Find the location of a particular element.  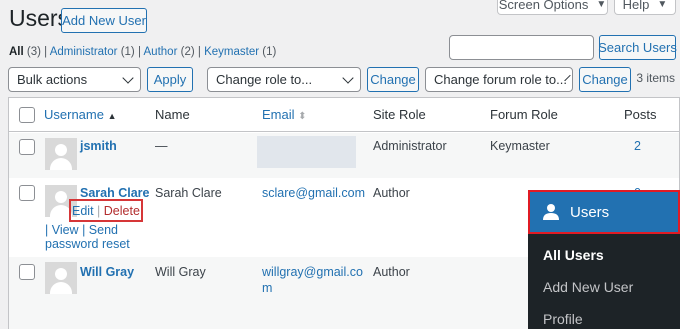

view-link-line: | View | Send is located at coordinates (81, 230).